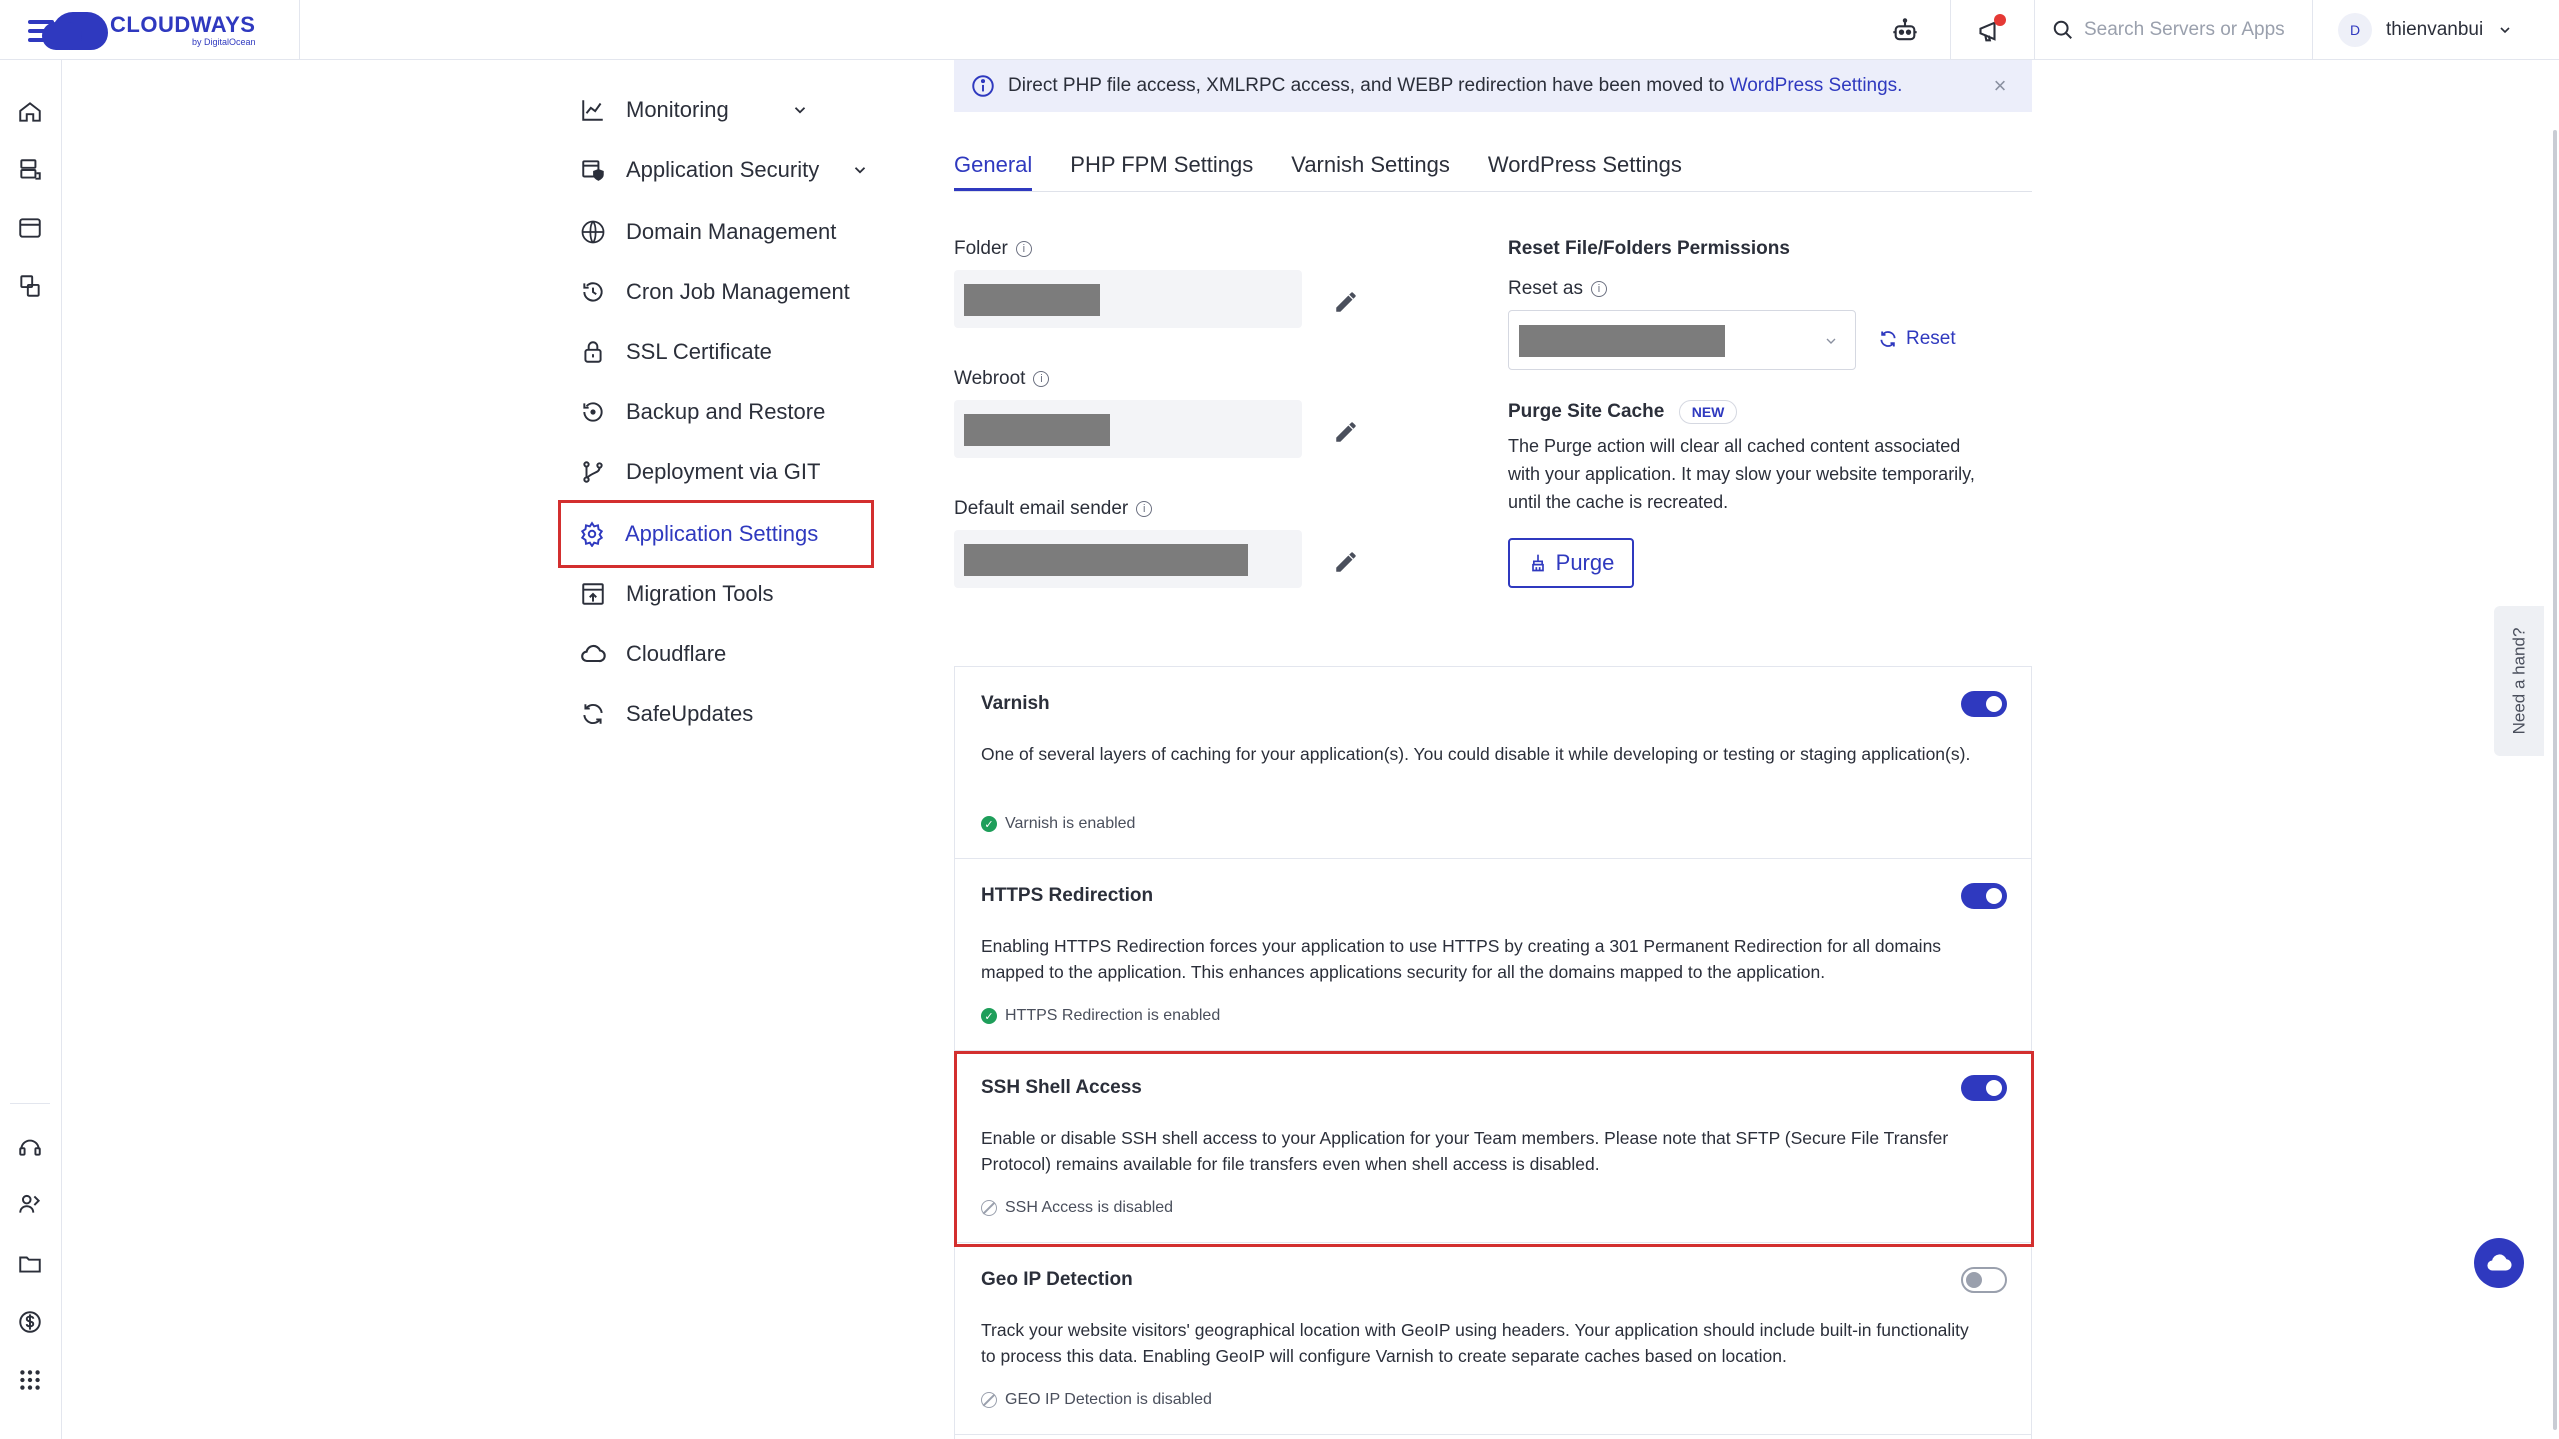  Describe the element at coordinates (993, 249) in the screenshot. I see `folder-label: Folder i` at that location.